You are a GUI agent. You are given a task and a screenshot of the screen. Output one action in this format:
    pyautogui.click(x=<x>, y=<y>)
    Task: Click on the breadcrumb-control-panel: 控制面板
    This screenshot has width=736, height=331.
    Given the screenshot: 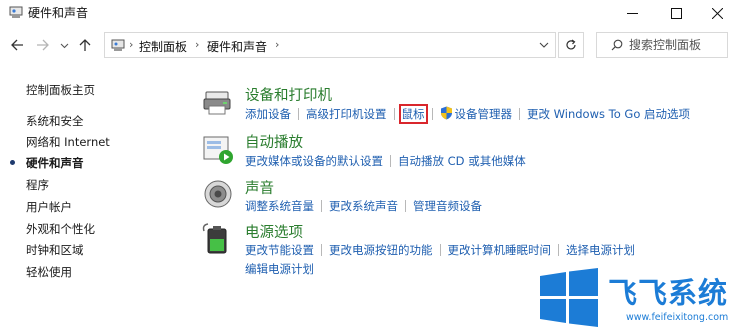 What is the action you would take?
    pyautogui.click(x=163, y=46)
    